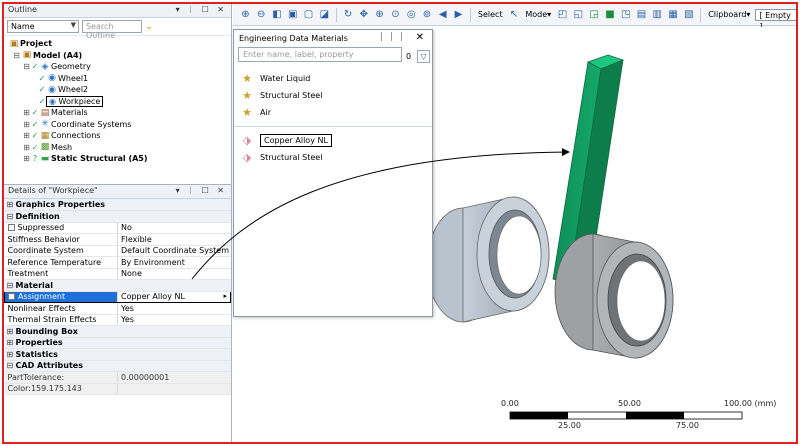 This screenshot has width=800, height=446. What do you see at coordinates (277, 15) in the screenshot?
I see `view-cube-icon: ◧` at bounding box center [277, 15].